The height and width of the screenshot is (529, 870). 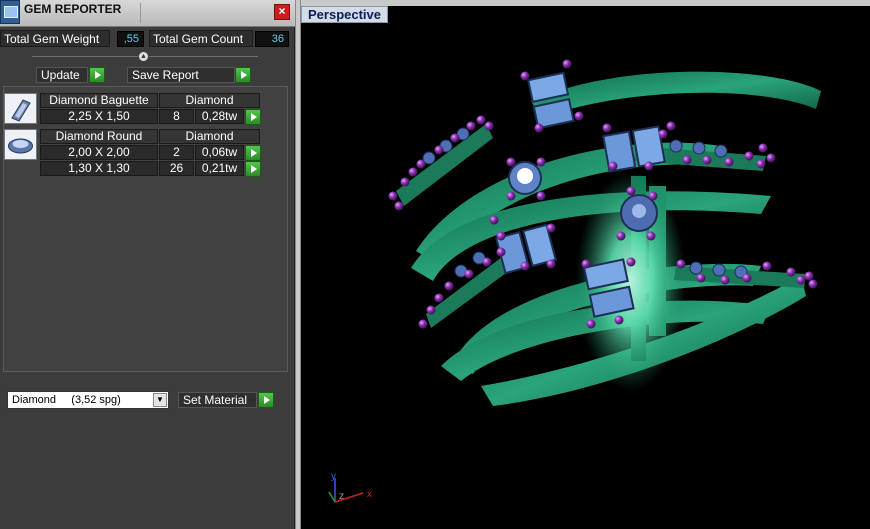 I want to click on gem-weight-cell: 0,06tw, so click(x=219, y=152).